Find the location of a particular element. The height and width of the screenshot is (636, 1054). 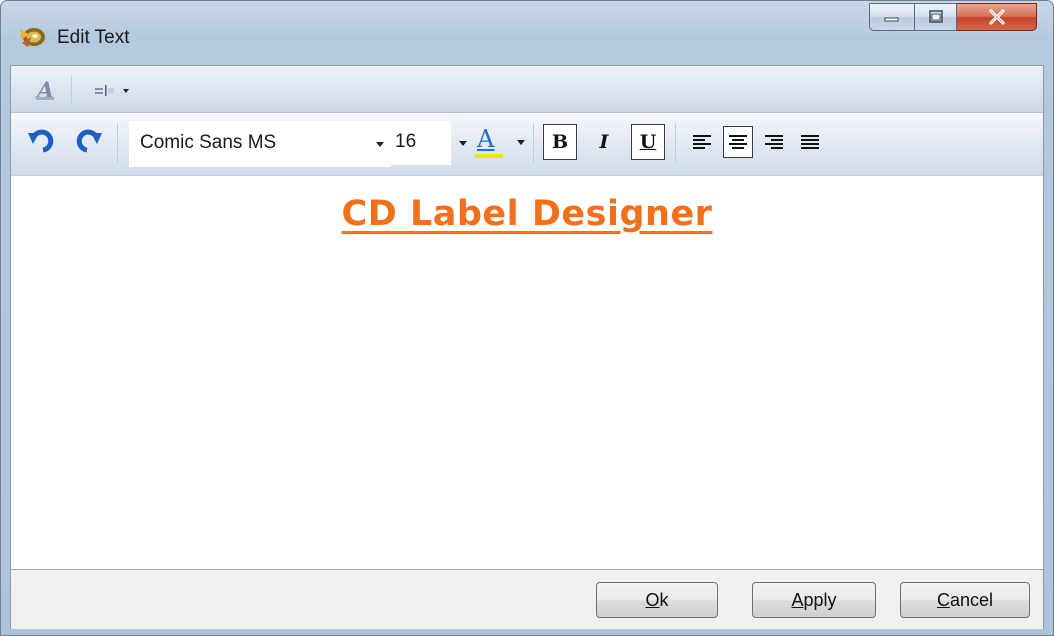

redo-icon is located at coordinates (87, 141).